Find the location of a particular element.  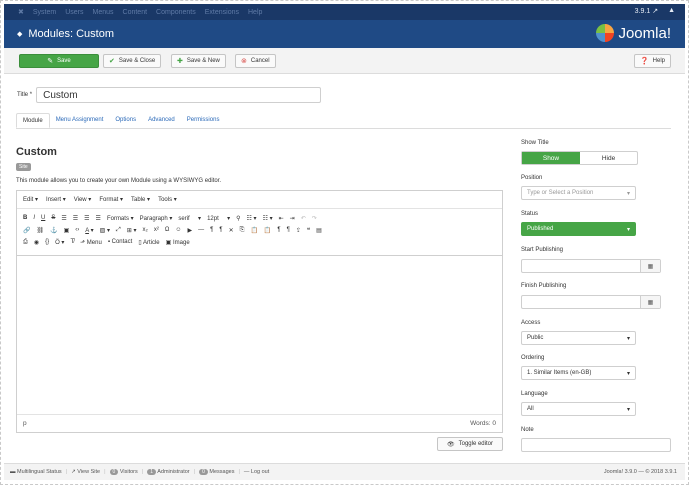

pilcrow-alt-icon: ¶ is located at coordinates (288, 230).